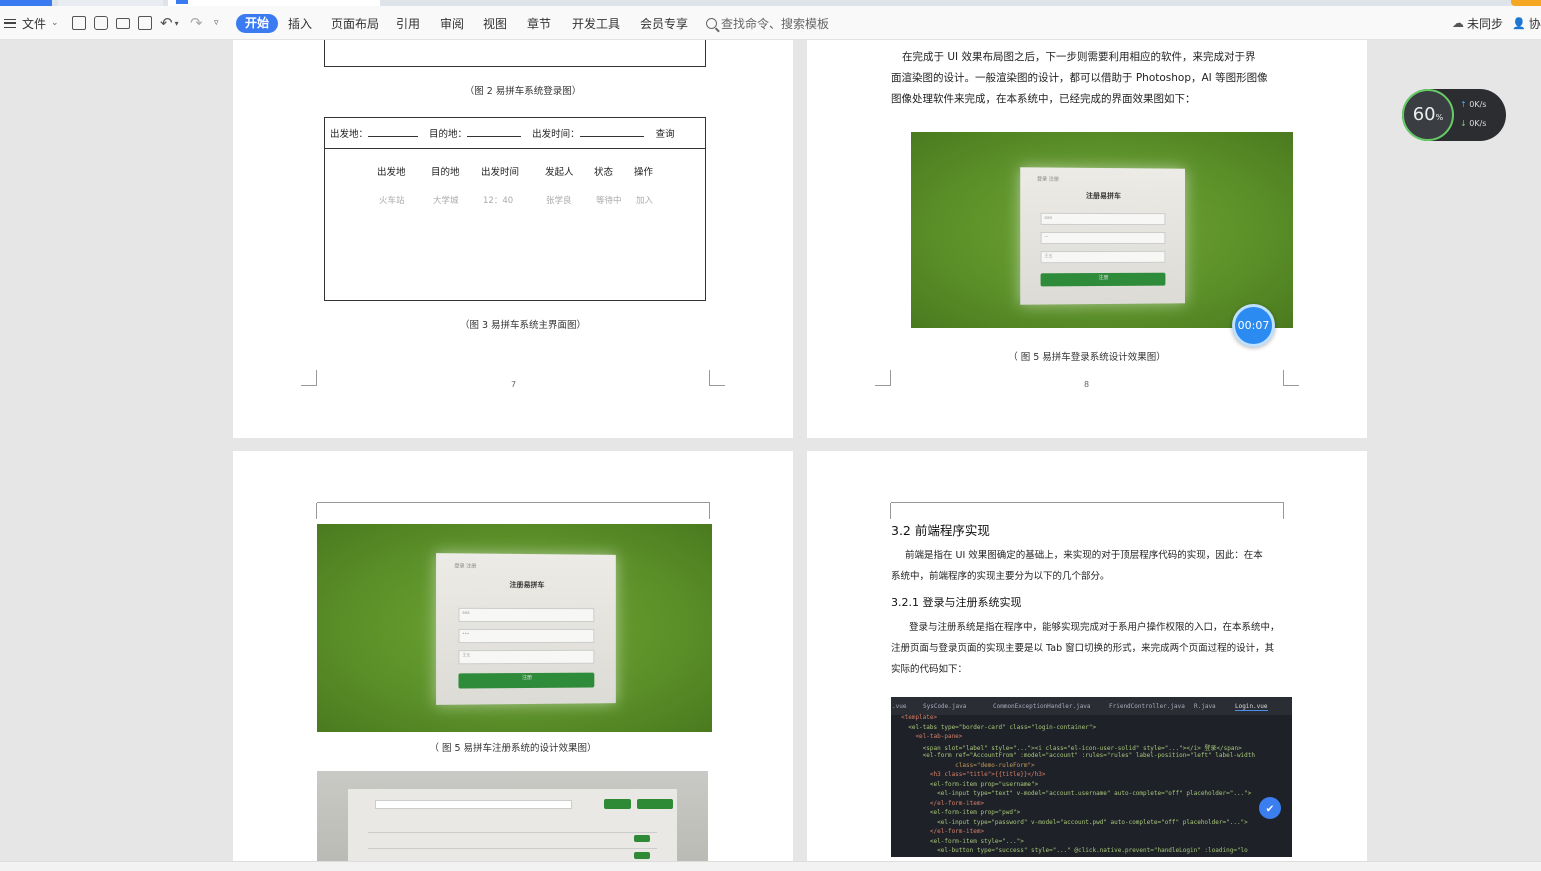 This screenshot has height=871, width=1541. I want to click on quick-access-more-button: ▿, so click(216, 23).